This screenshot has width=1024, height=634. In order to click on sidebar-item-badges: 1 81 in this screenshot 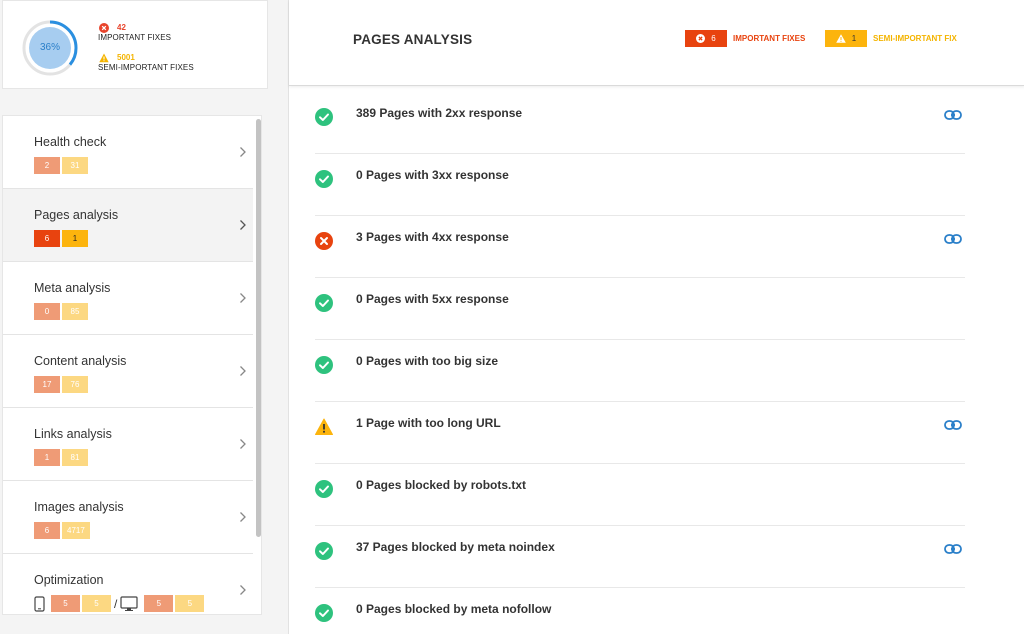, I will do `click(62, 457)`.